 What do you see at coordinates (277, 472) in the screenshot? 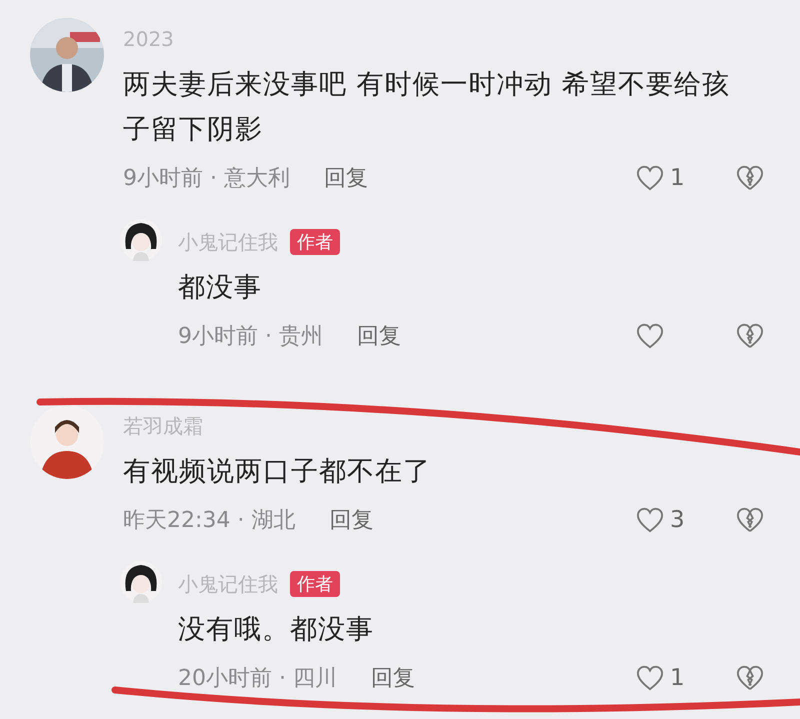
I see `comment-text: 有视频说两口子都不在了` at bounding box center [277, 472].